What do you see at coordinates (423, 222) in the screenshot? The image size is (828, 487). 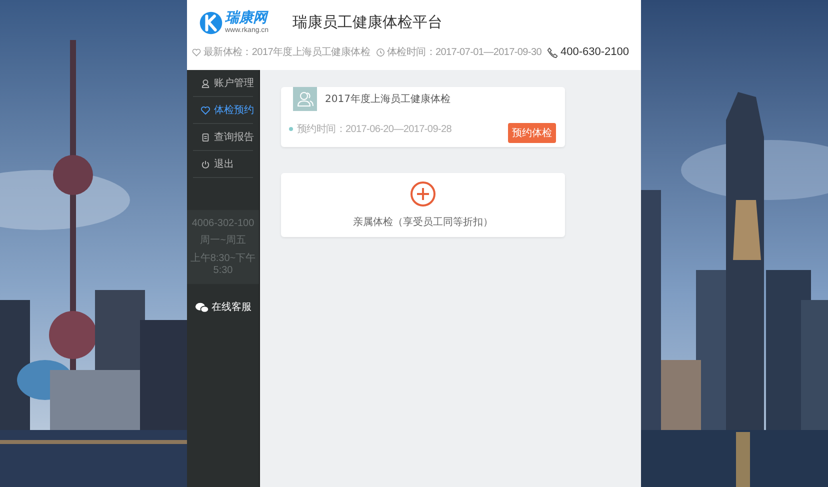 I see `add-relative-label: 亲属体检（享受员工同等折扣）` at bounding box center [423, 222].